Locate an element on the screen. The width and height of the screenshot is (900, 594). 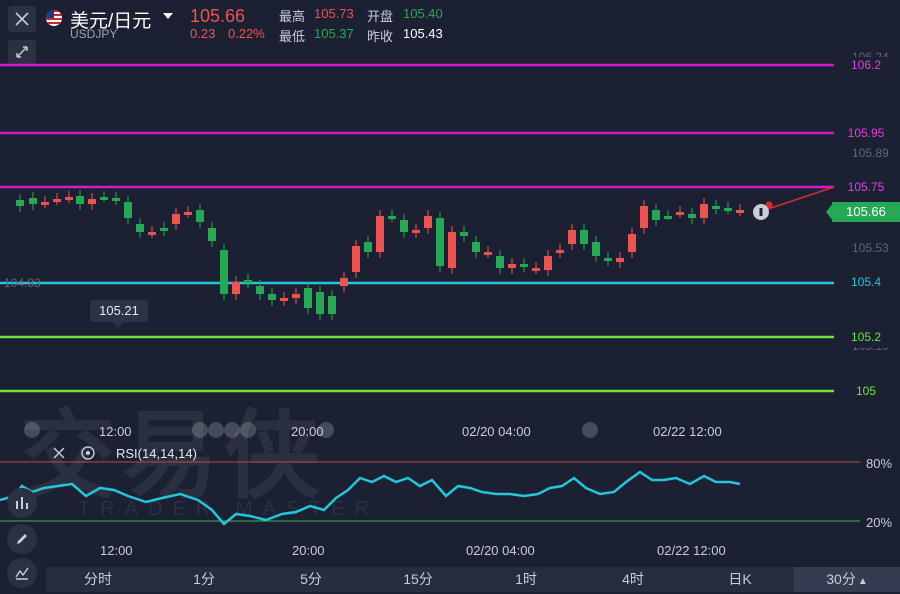
rsi-line is located at coordinates (370, 498).